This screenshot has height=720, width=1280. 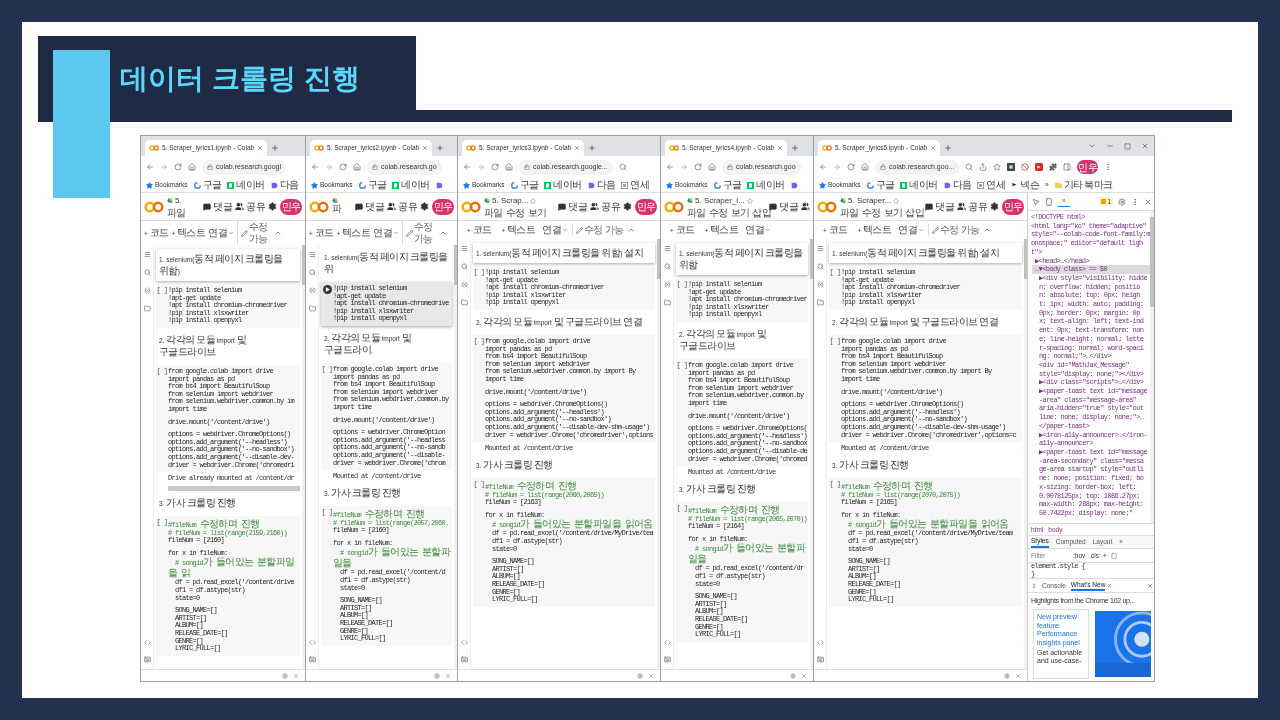 What do you see at coordinates (915, 212) in the screenshot?
I see `menu-item: 삽입` at bounding box center [915, 212].